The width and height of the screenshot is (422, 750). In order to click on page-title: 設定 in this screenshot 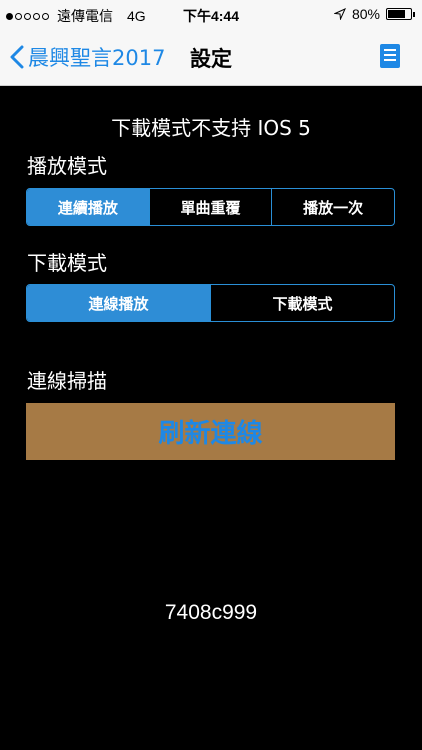, I will do `click(211, 59)`.